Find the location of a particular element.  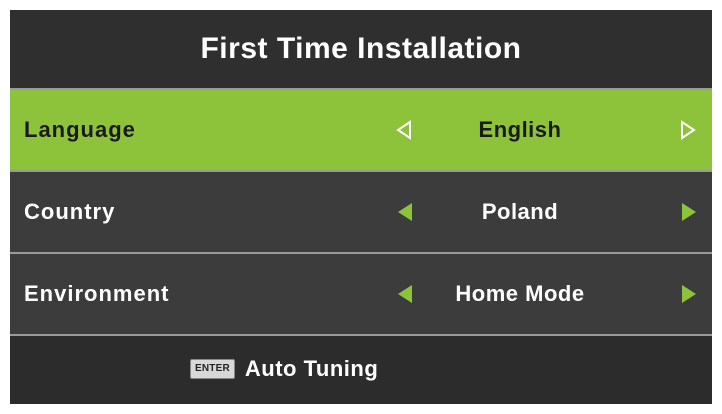

setting-value-country: Poland is located at coordinates (520, 211).